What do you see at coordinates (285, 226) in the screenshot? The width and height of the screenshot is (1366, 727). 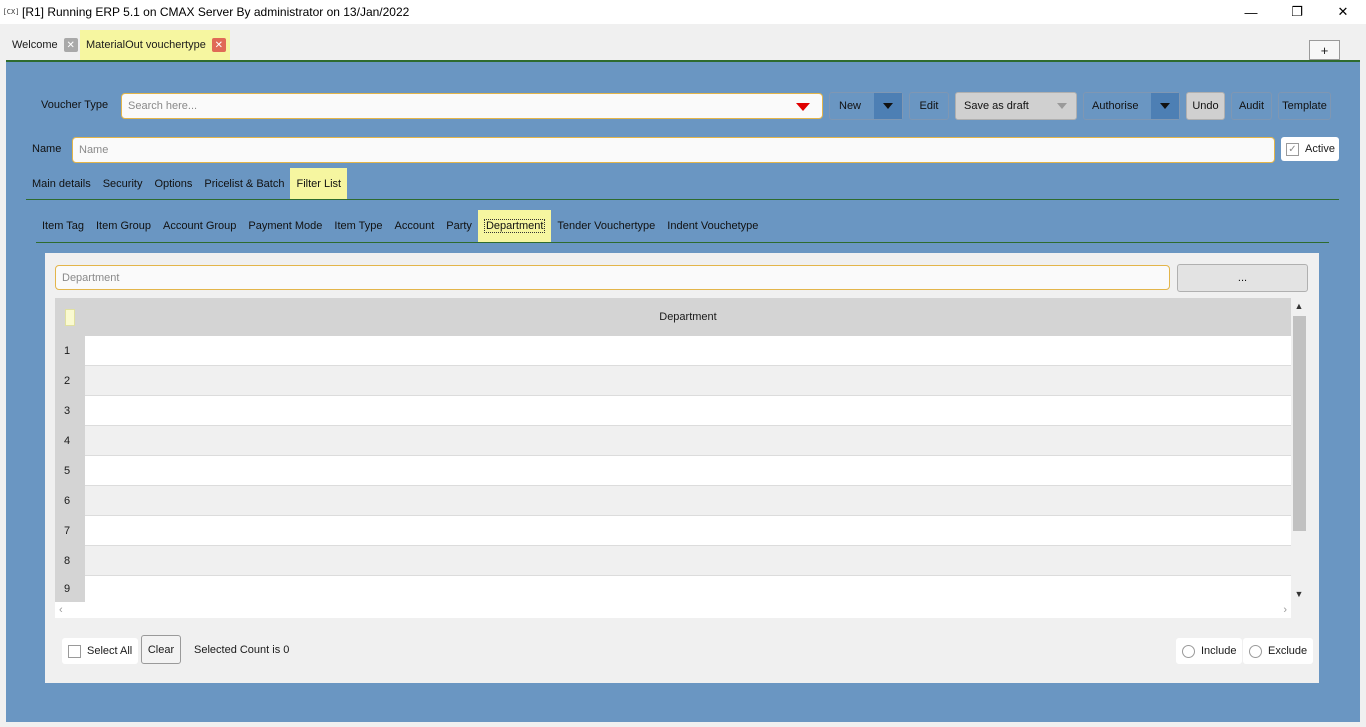 I see `tab-payment-mode: Payment Mode` at bounding box center [285, 226].